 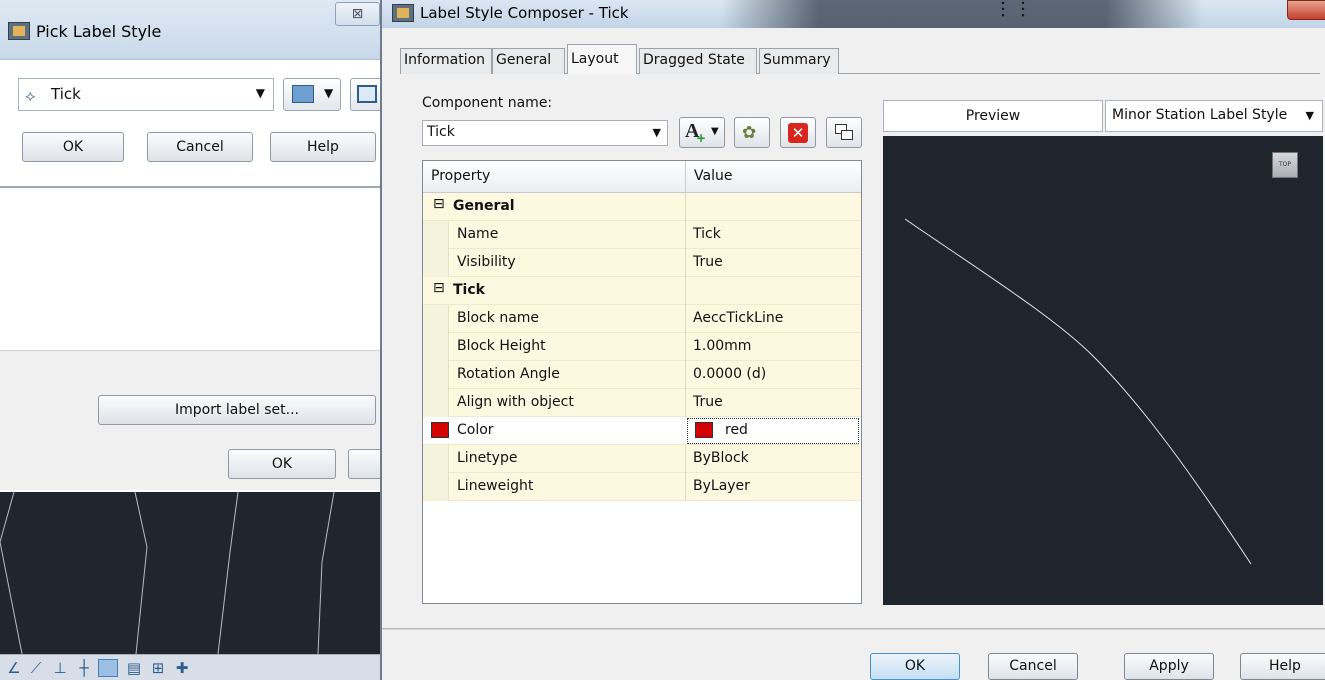 I want to click on cancel-button-secondary, so click(x=364, y=464).